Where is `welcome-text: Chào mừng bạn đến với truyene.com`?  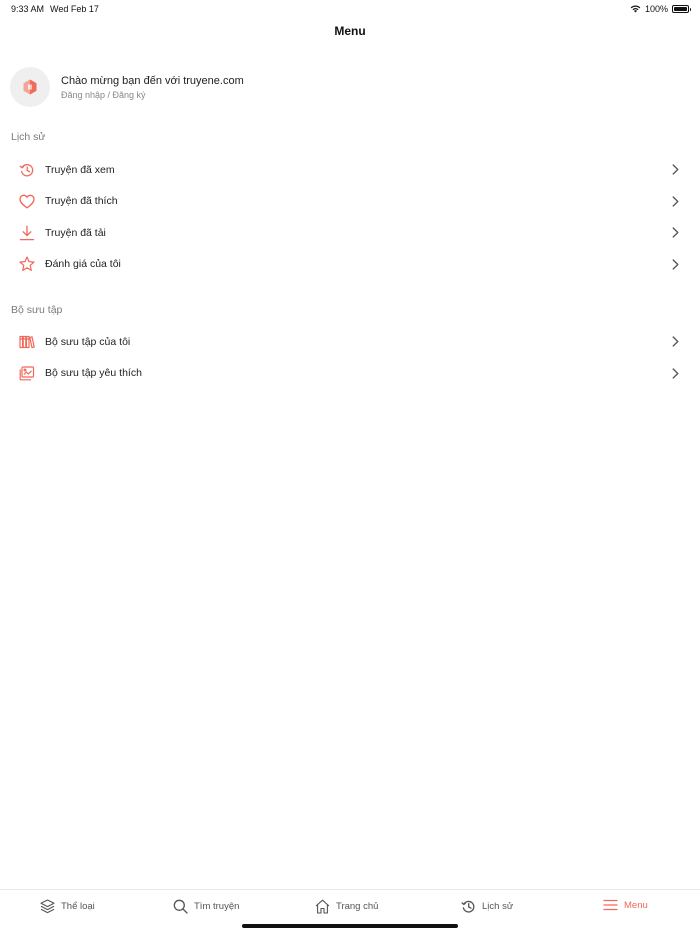 welcome-text: Chào mừng bạn đến với truyene.com is located at coordinates (152, 80).